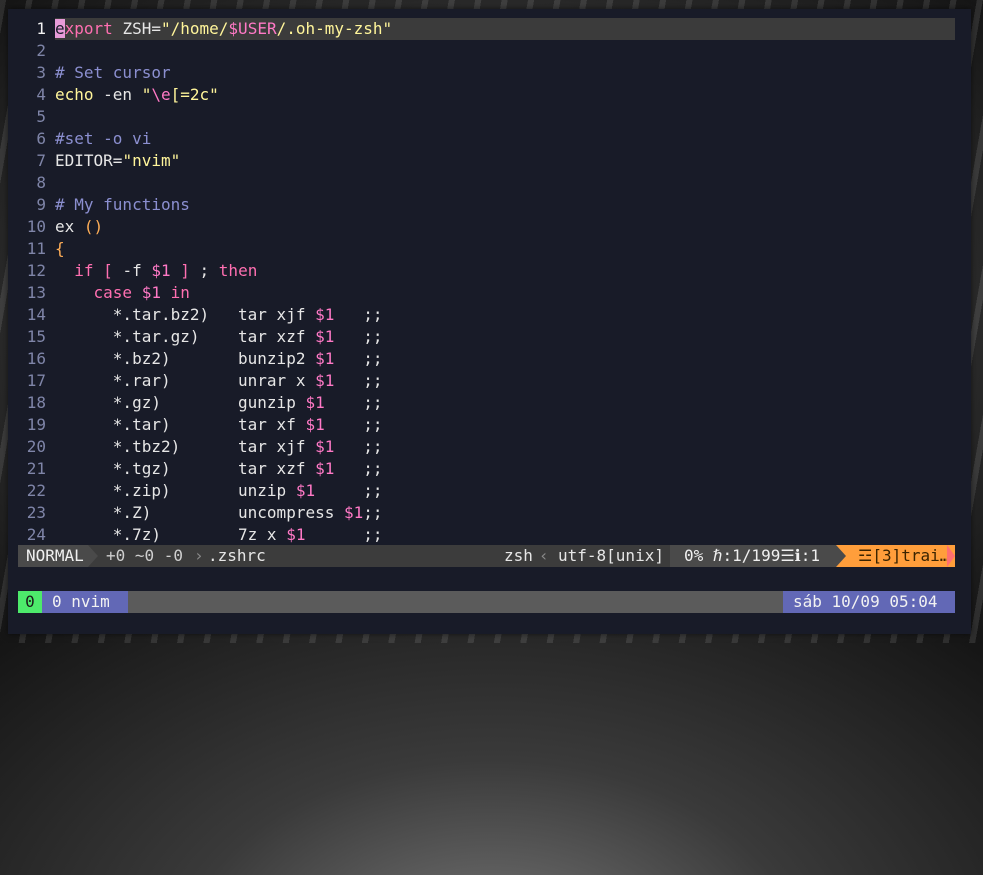 The image size is (983, 875). I want to click on editor-line: 20 *.tbz2) tar xjf $1 ;;, so click(489, 447).